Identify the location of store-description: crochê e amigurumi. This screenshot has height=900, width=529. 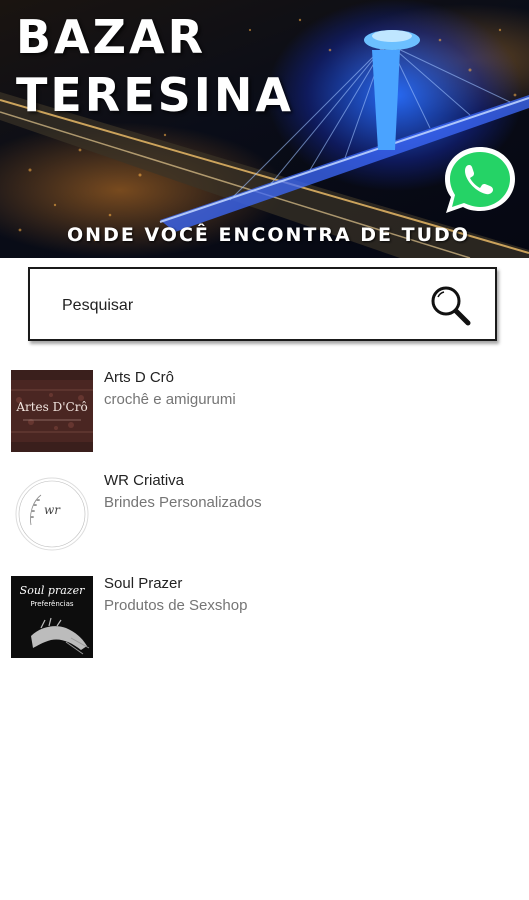
(170, 399).